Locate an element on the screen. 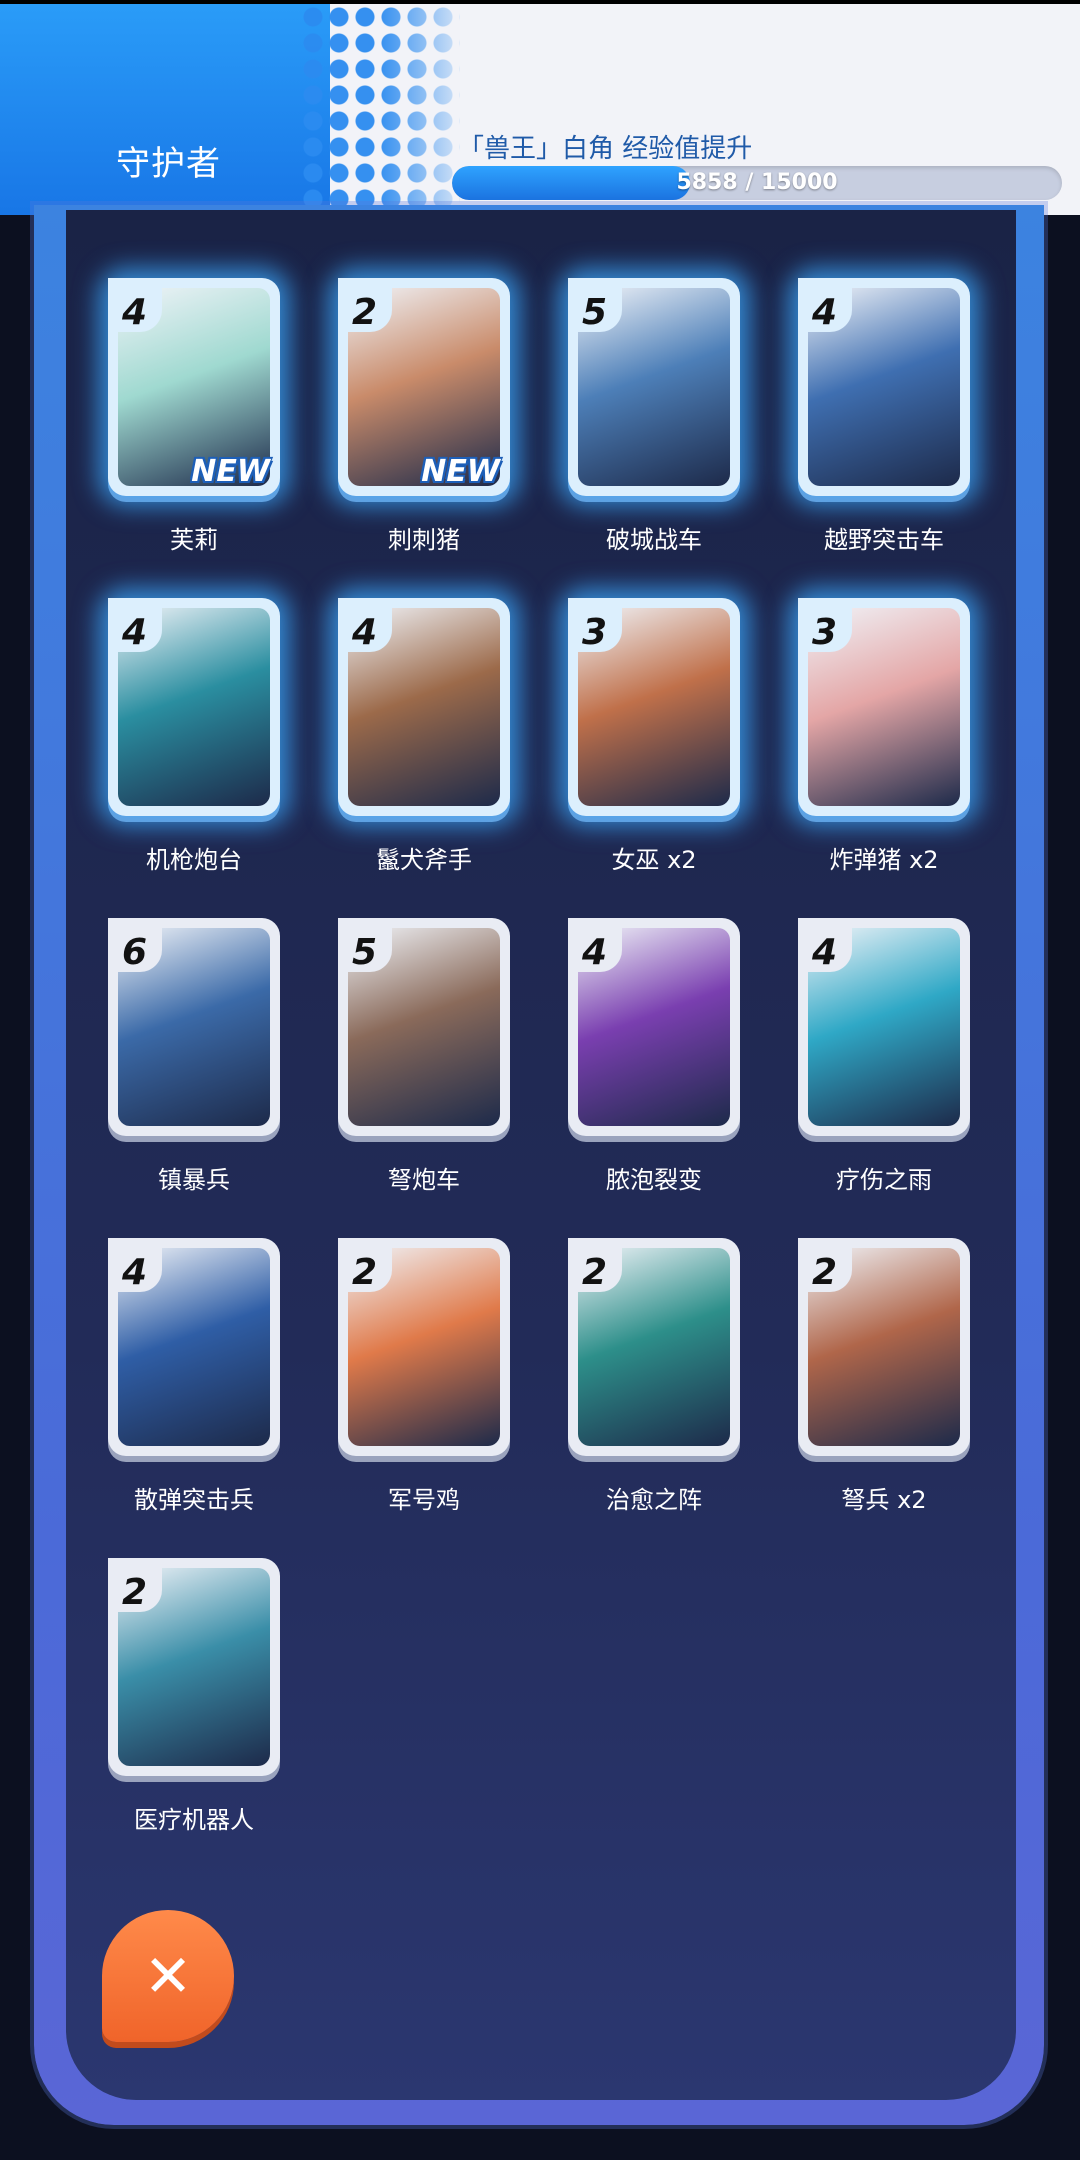 This screenshot has width=1080, height=2160. card-name: 散弹突击兵 is located at coordinates (194, 1500).